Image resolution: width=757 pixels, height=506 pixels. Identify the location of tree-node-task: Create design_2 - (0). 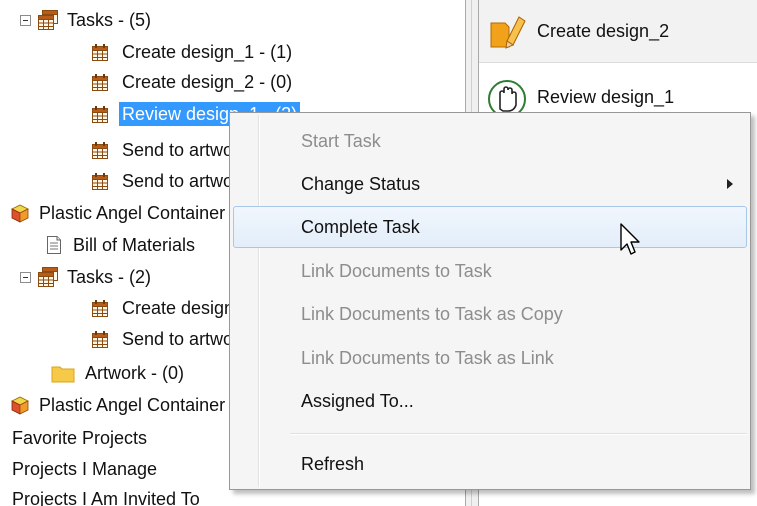
(192, 82).